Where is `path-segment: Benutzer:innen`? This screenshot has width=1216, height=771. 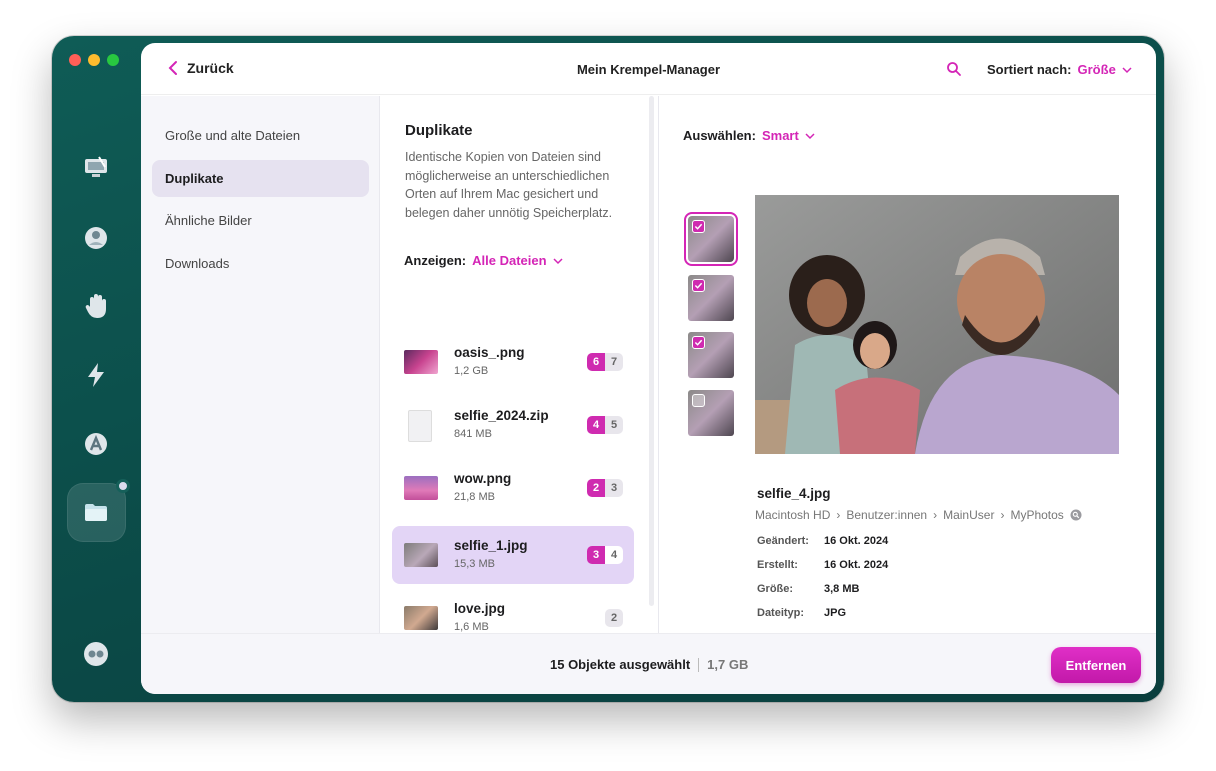
path-segment: Benutzer:innen is located at coordinates (886, 515).